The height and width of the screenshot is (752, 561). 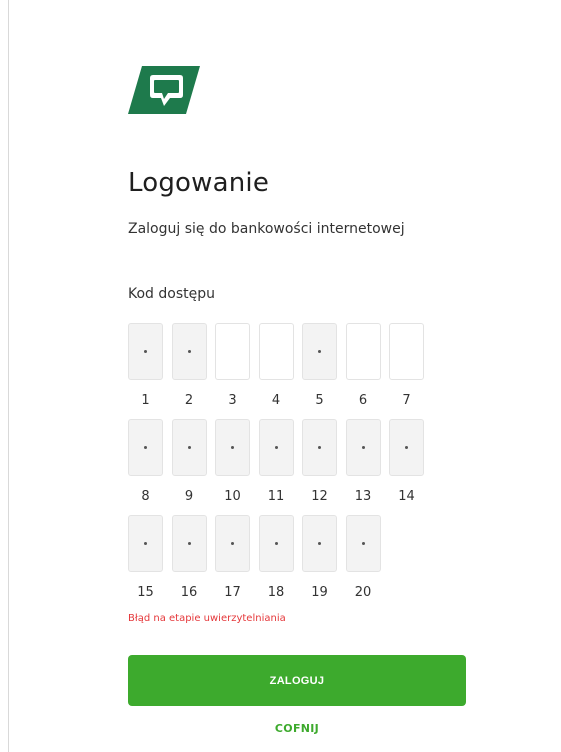 I want to click on pin-field-cell: 3, so click(x=232, y=365).